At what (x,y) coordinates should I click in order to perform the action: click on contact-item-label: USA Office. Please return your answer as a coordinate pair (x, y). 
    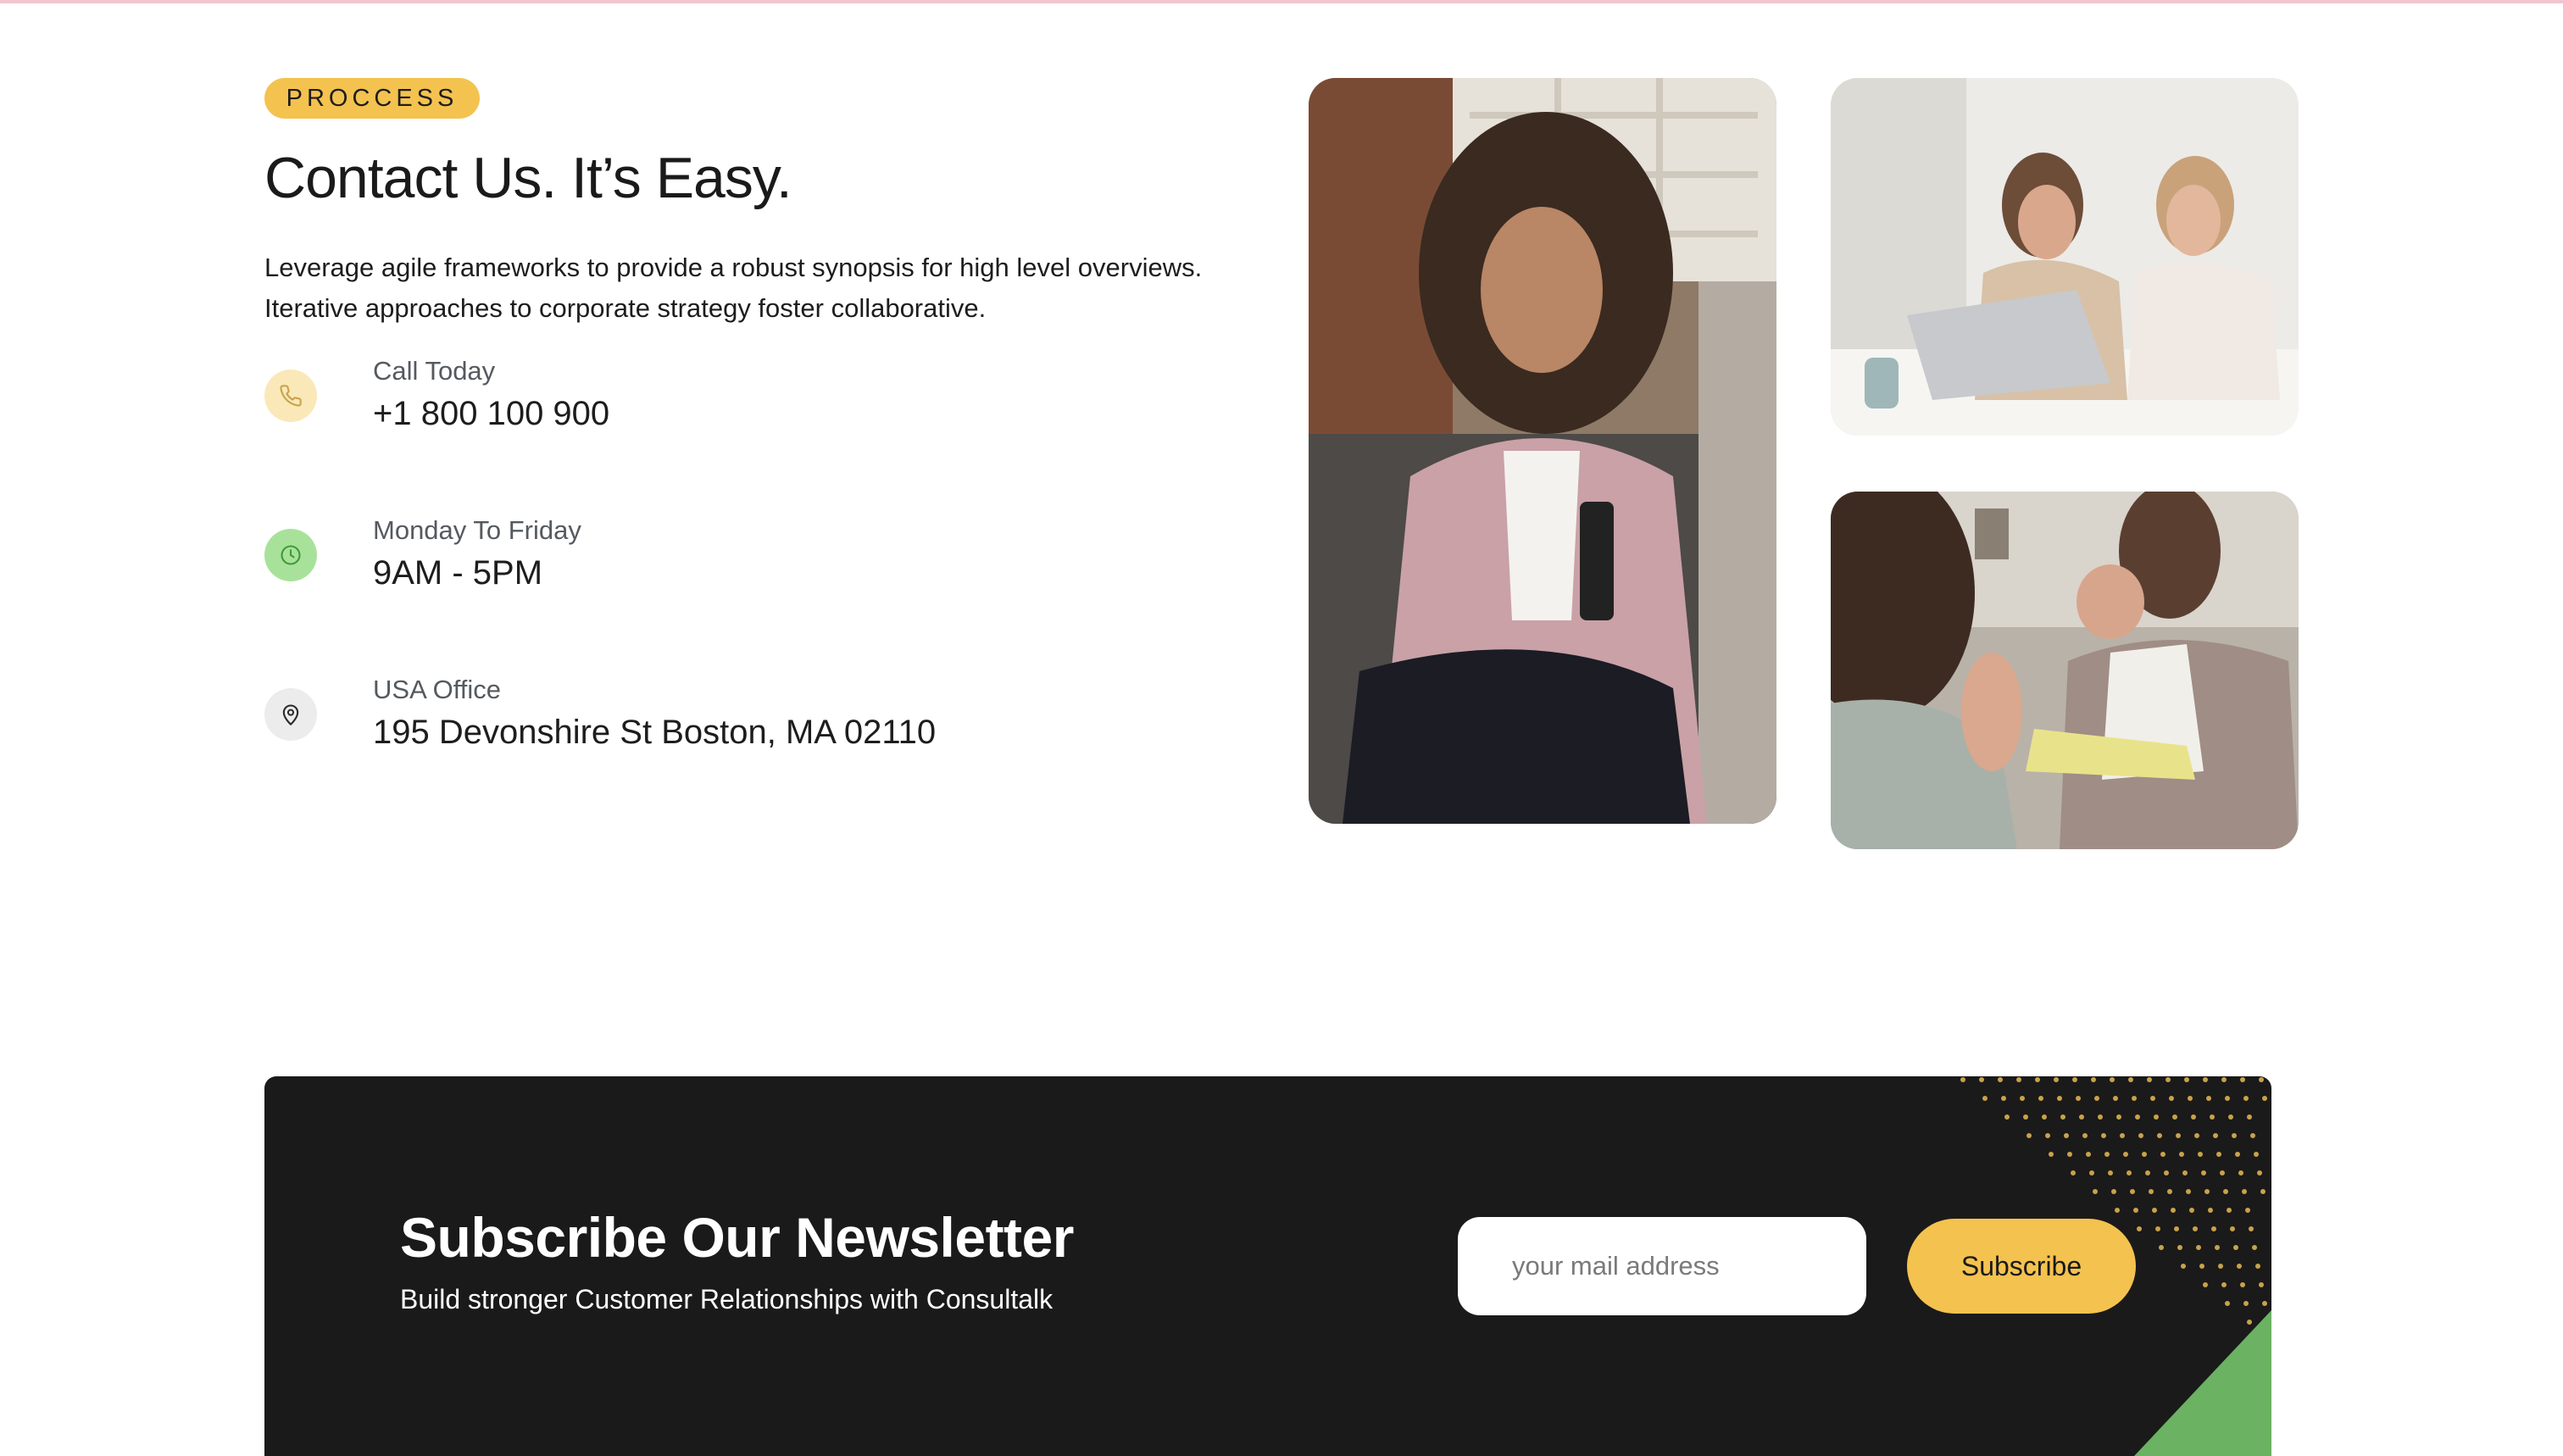
    Looking at the image, I should click on (437, 689).